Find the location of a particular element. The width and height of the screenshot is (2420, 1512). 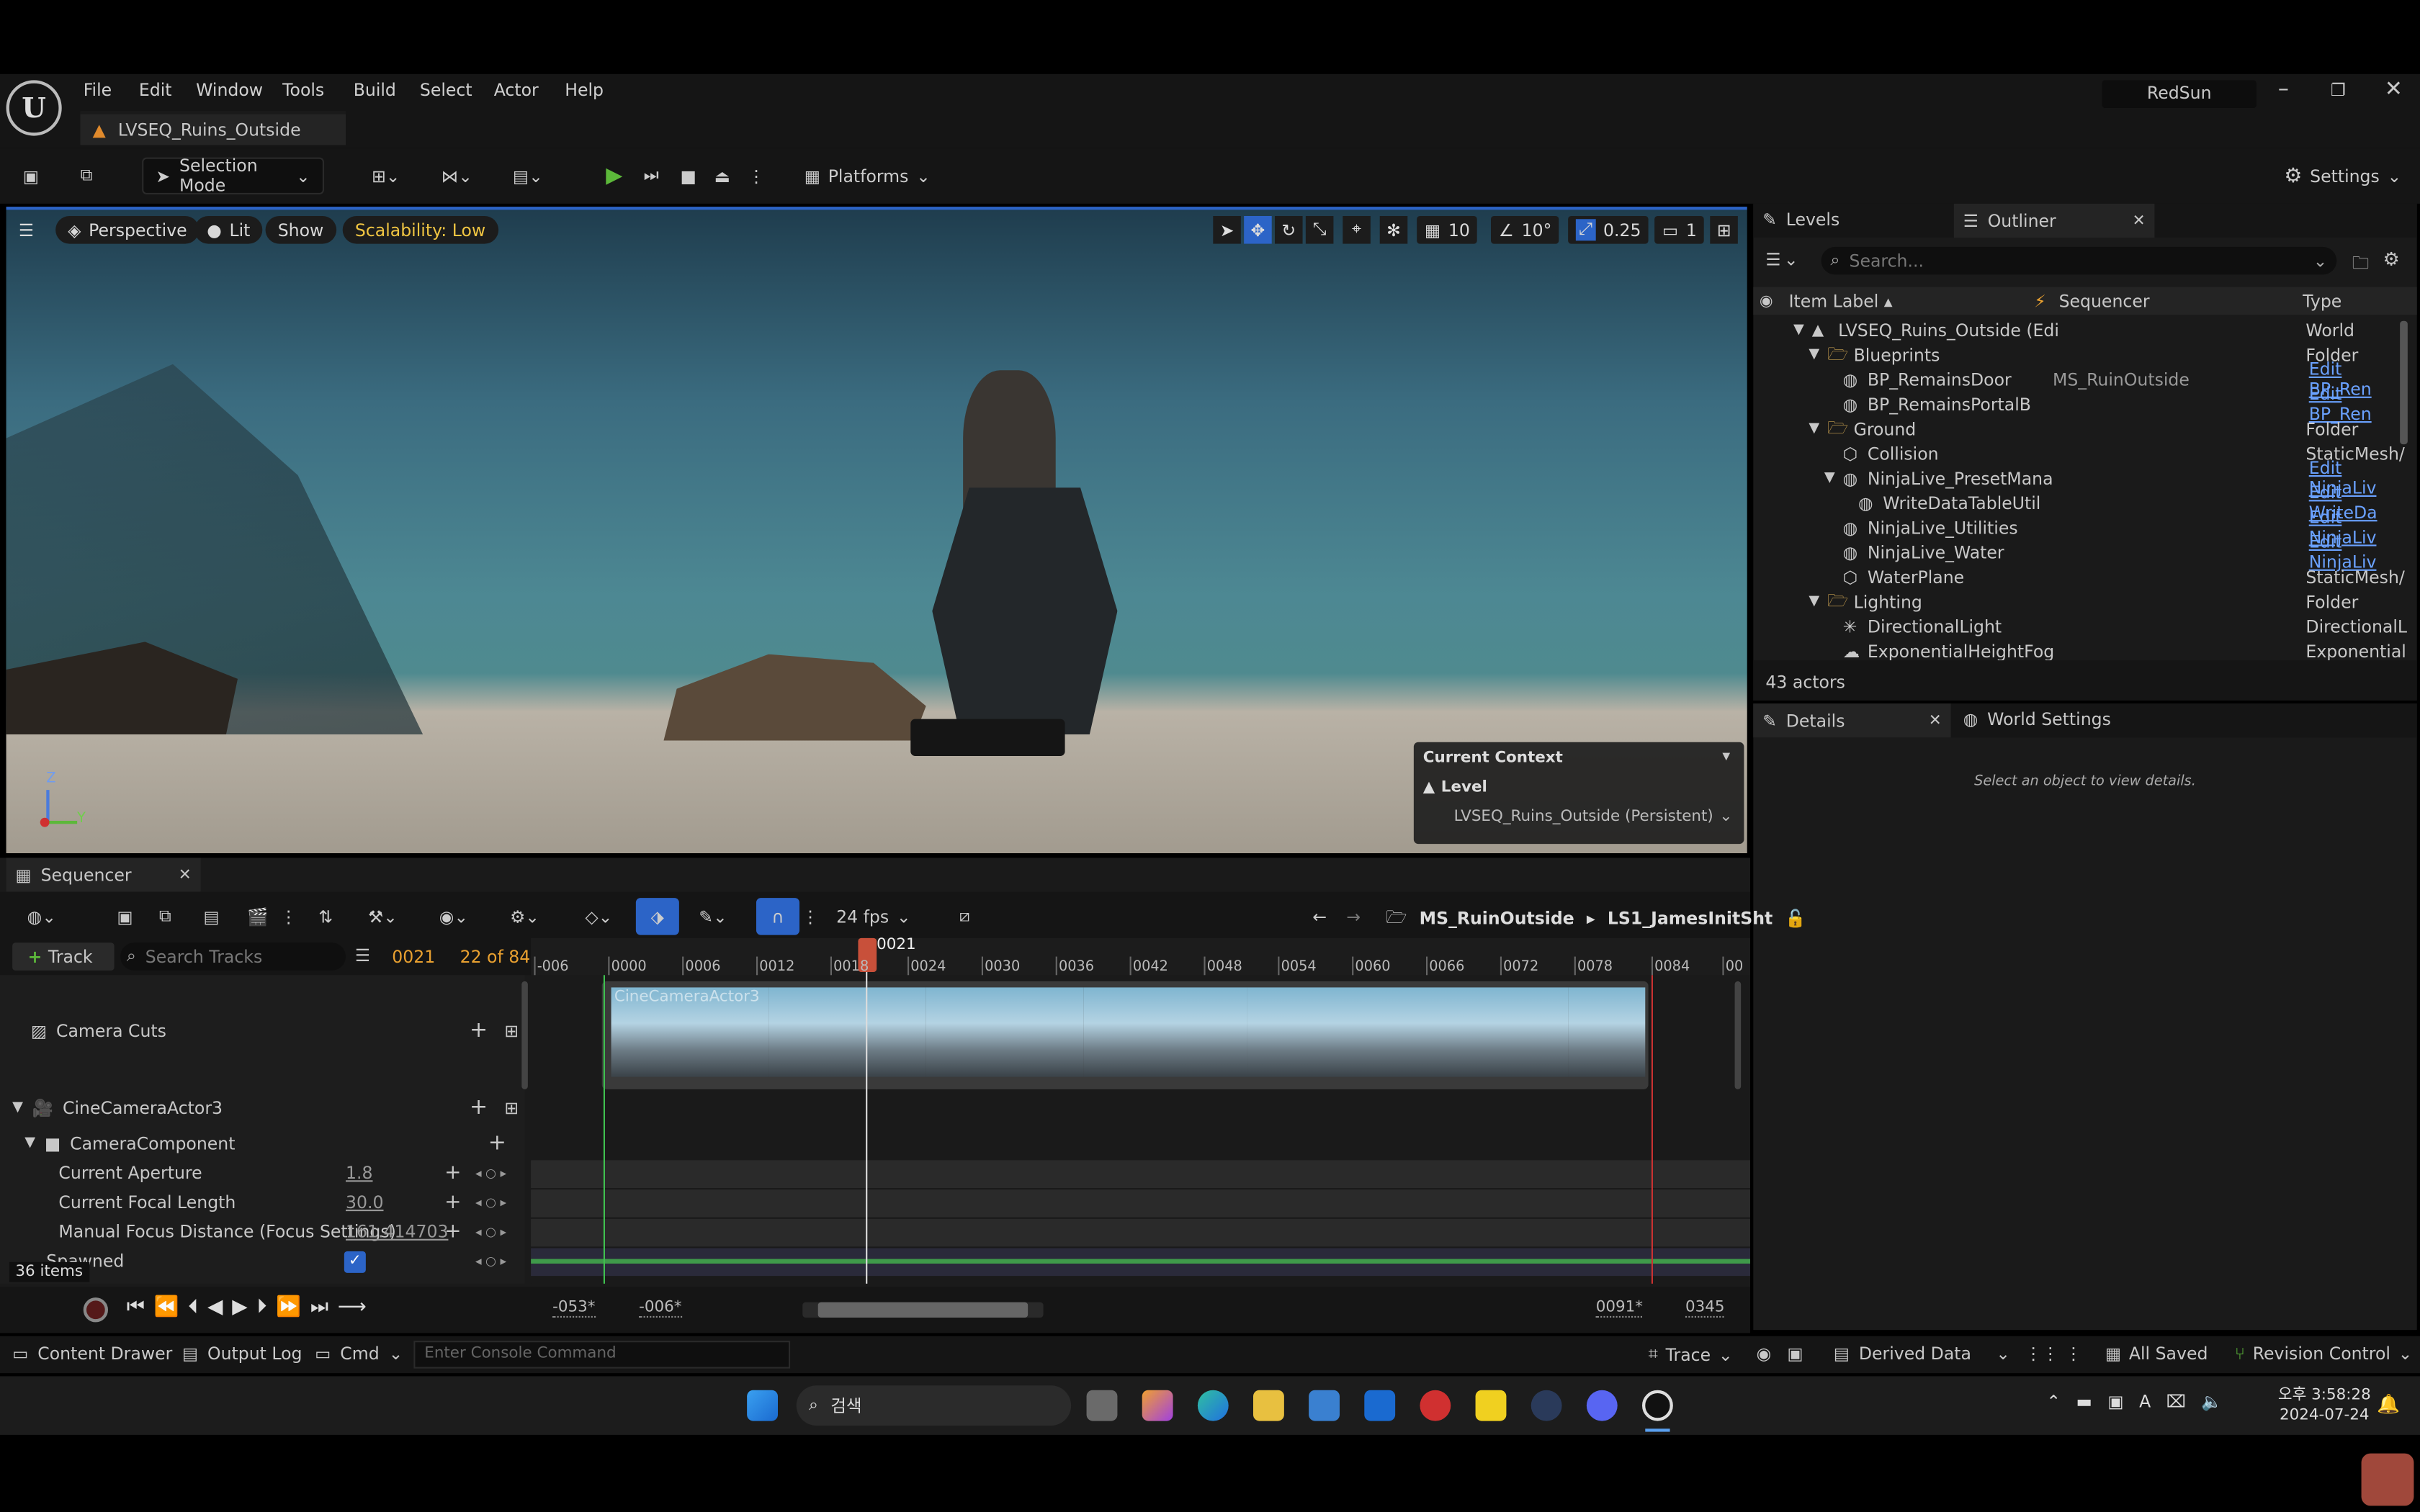

breadcrumb-item: MS_RuinOutside is located at coordinates (1497, 919).